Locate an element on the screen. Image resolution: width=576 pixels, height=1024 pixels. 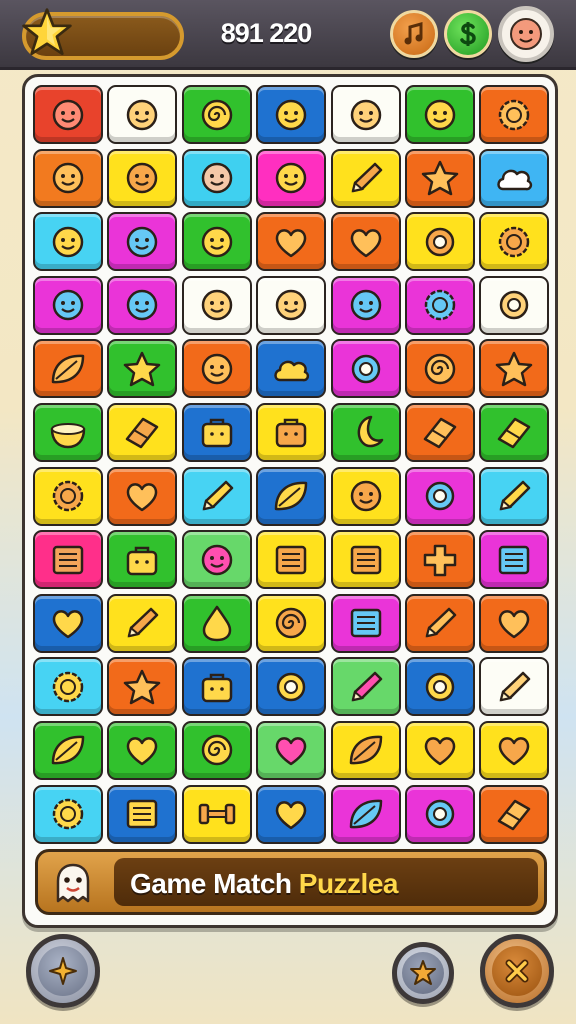
close-button is located at coordinates (517, 971).